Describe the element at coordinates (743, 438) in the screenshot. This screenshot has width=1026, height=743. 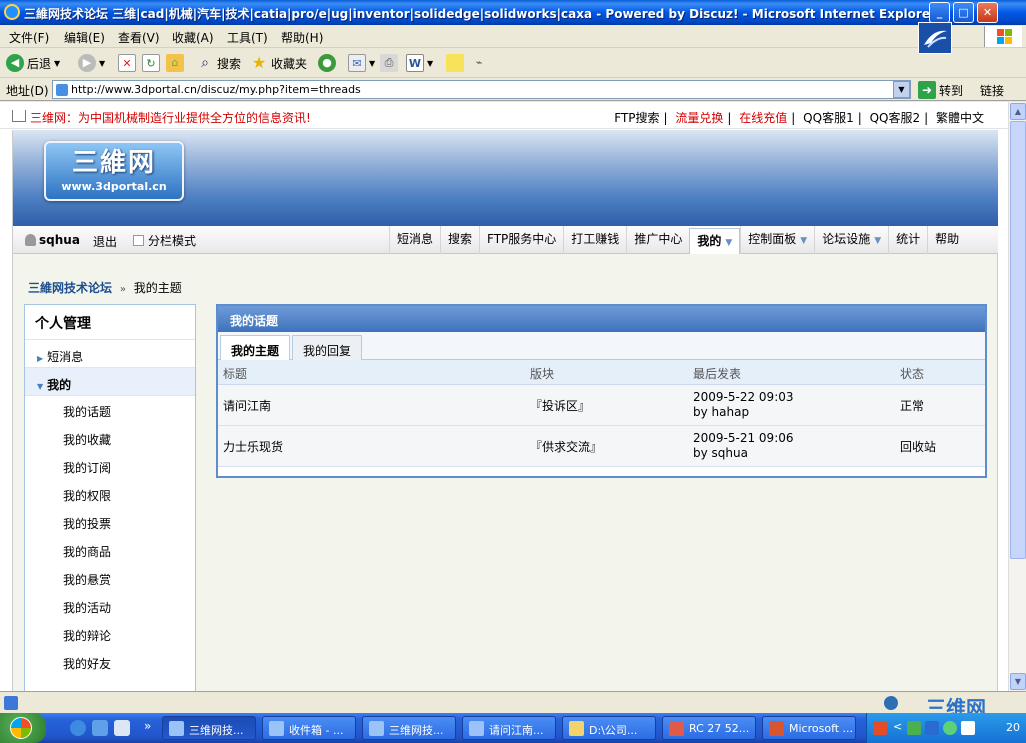
I see `last-post-time: 2009-5-21 09:06` at that location.